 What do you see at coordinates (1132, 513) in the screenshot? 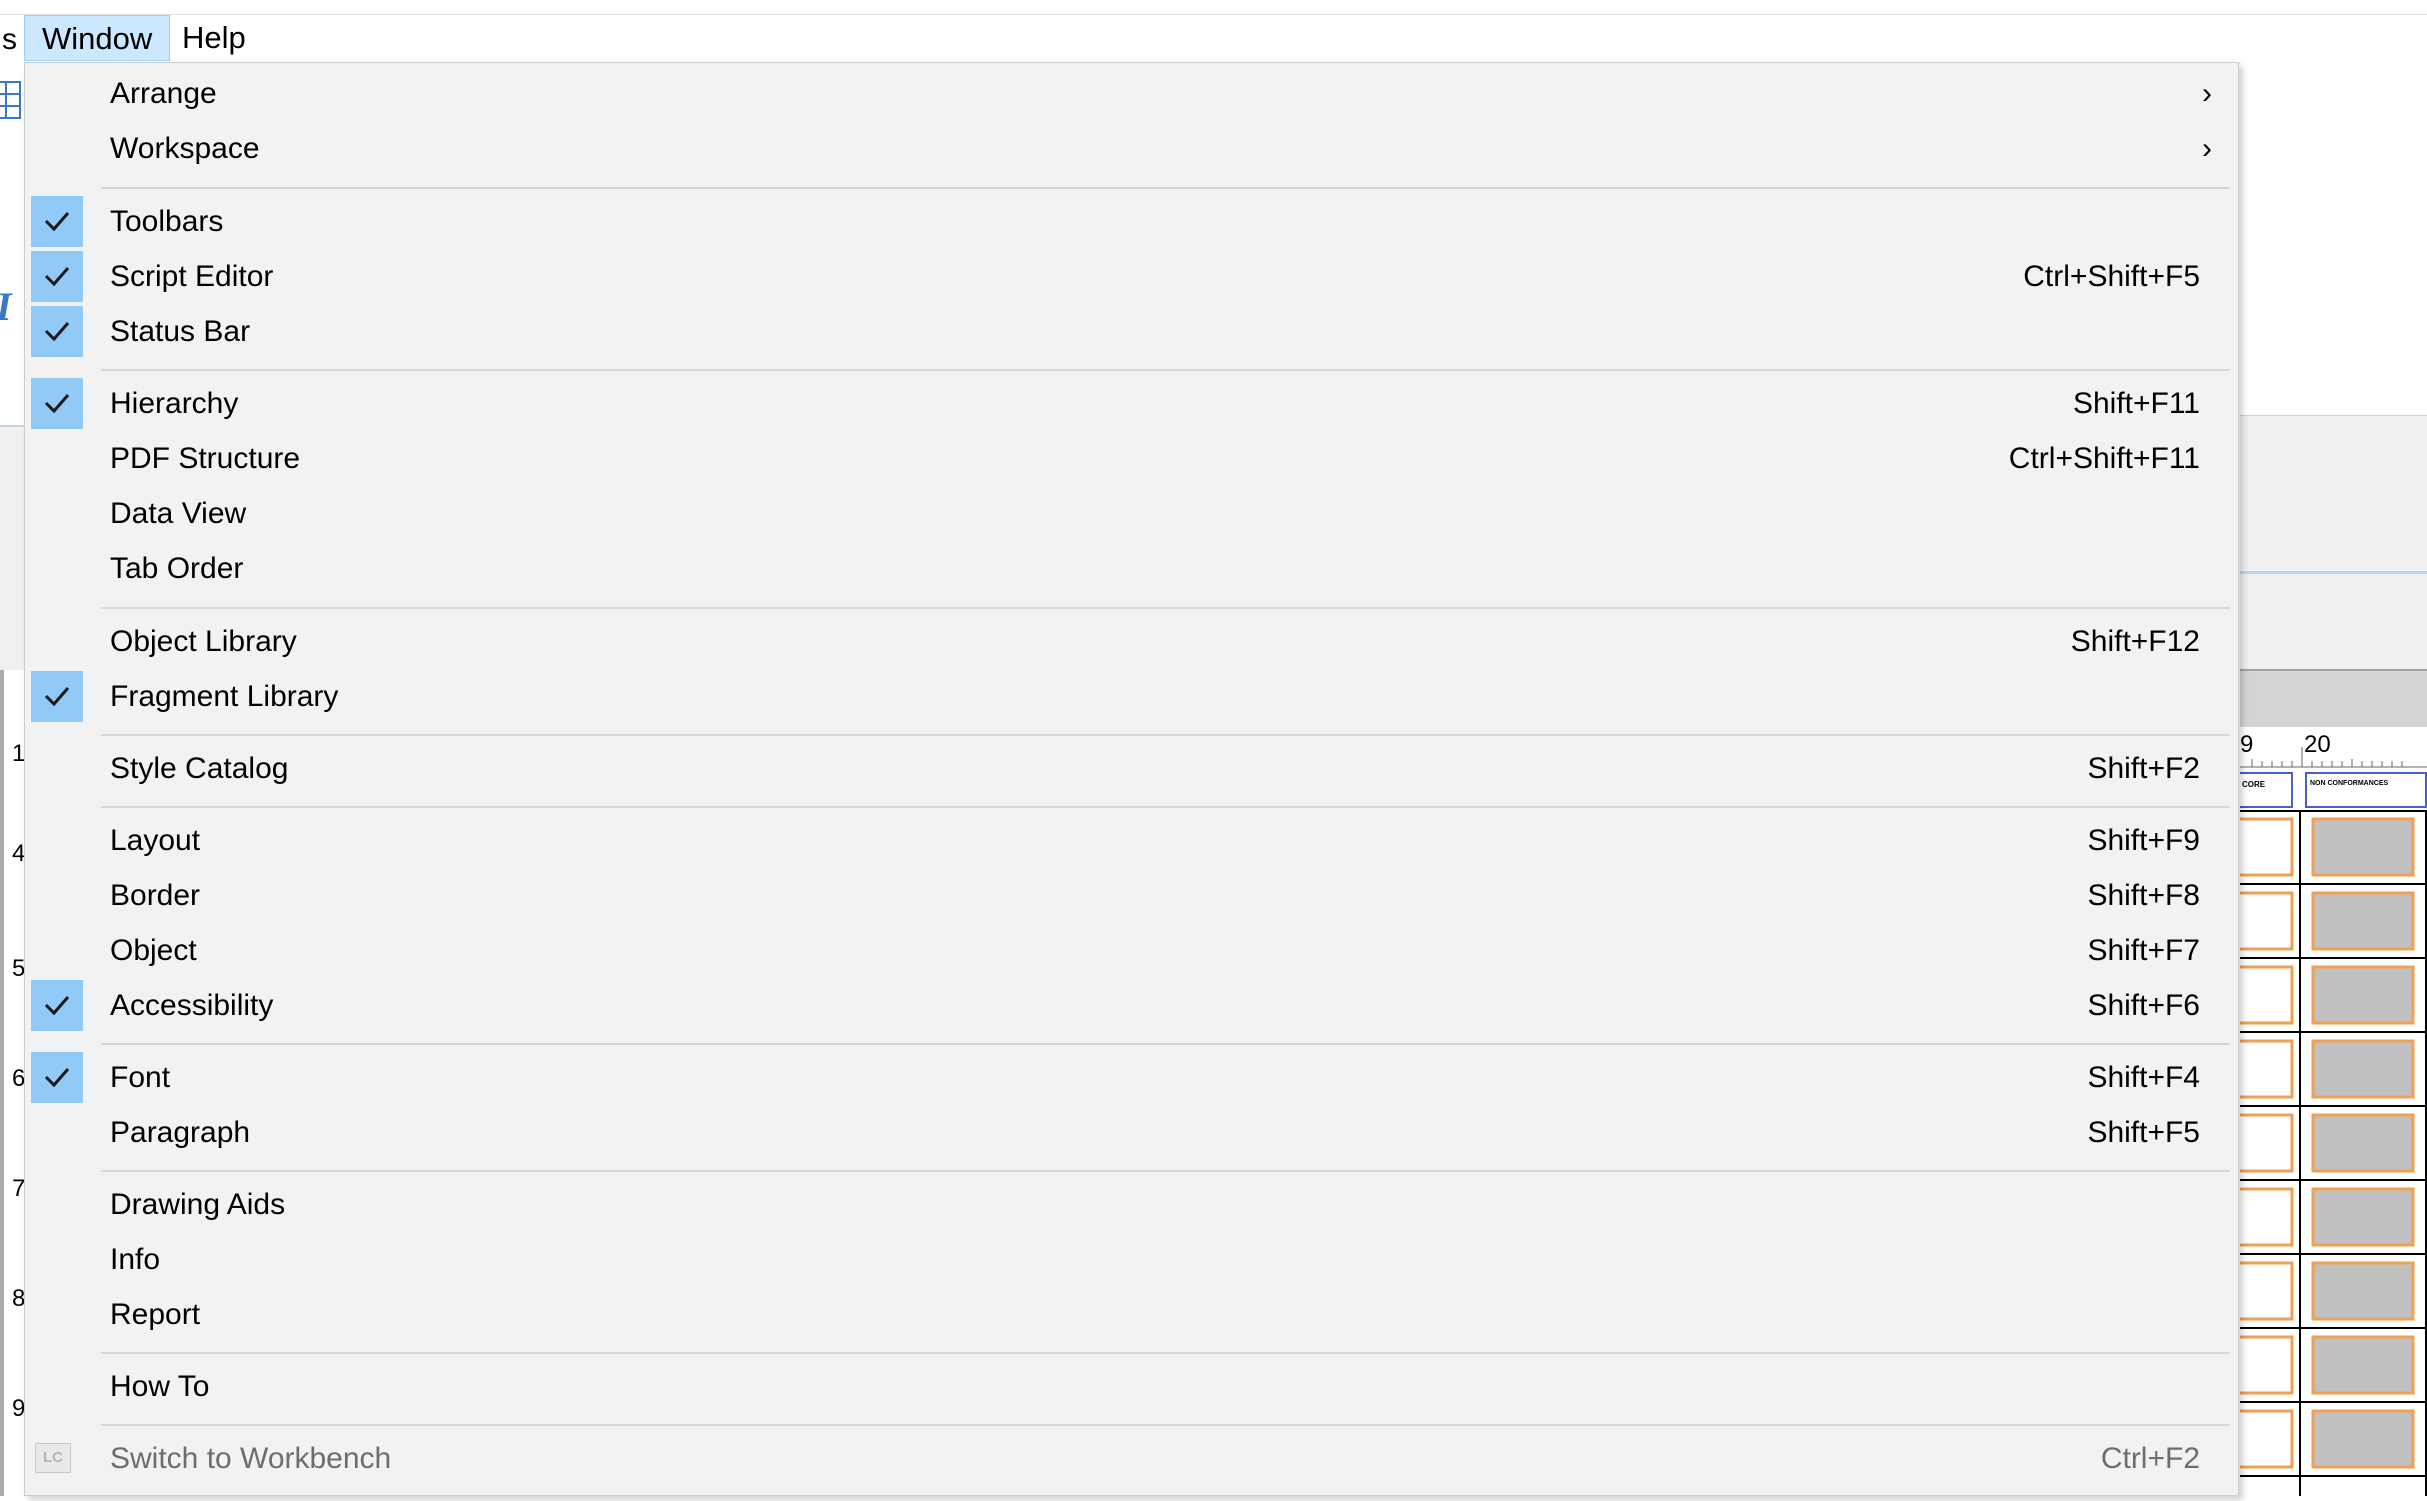
I see `menu-item-data-view: Data View` at bounding box center [1132, 513].